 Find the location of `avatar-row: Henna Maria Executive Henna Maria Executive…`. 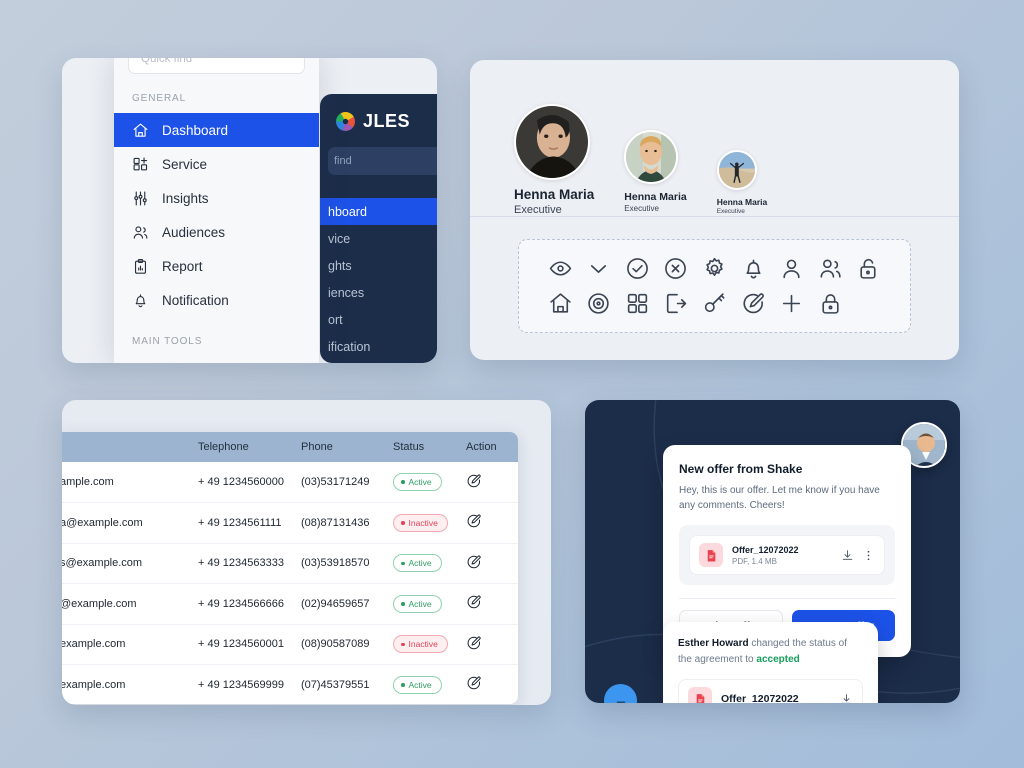

avatar-row: Henna Maria Executive Henna Maria Executive… is located at coordinates (714, 138).